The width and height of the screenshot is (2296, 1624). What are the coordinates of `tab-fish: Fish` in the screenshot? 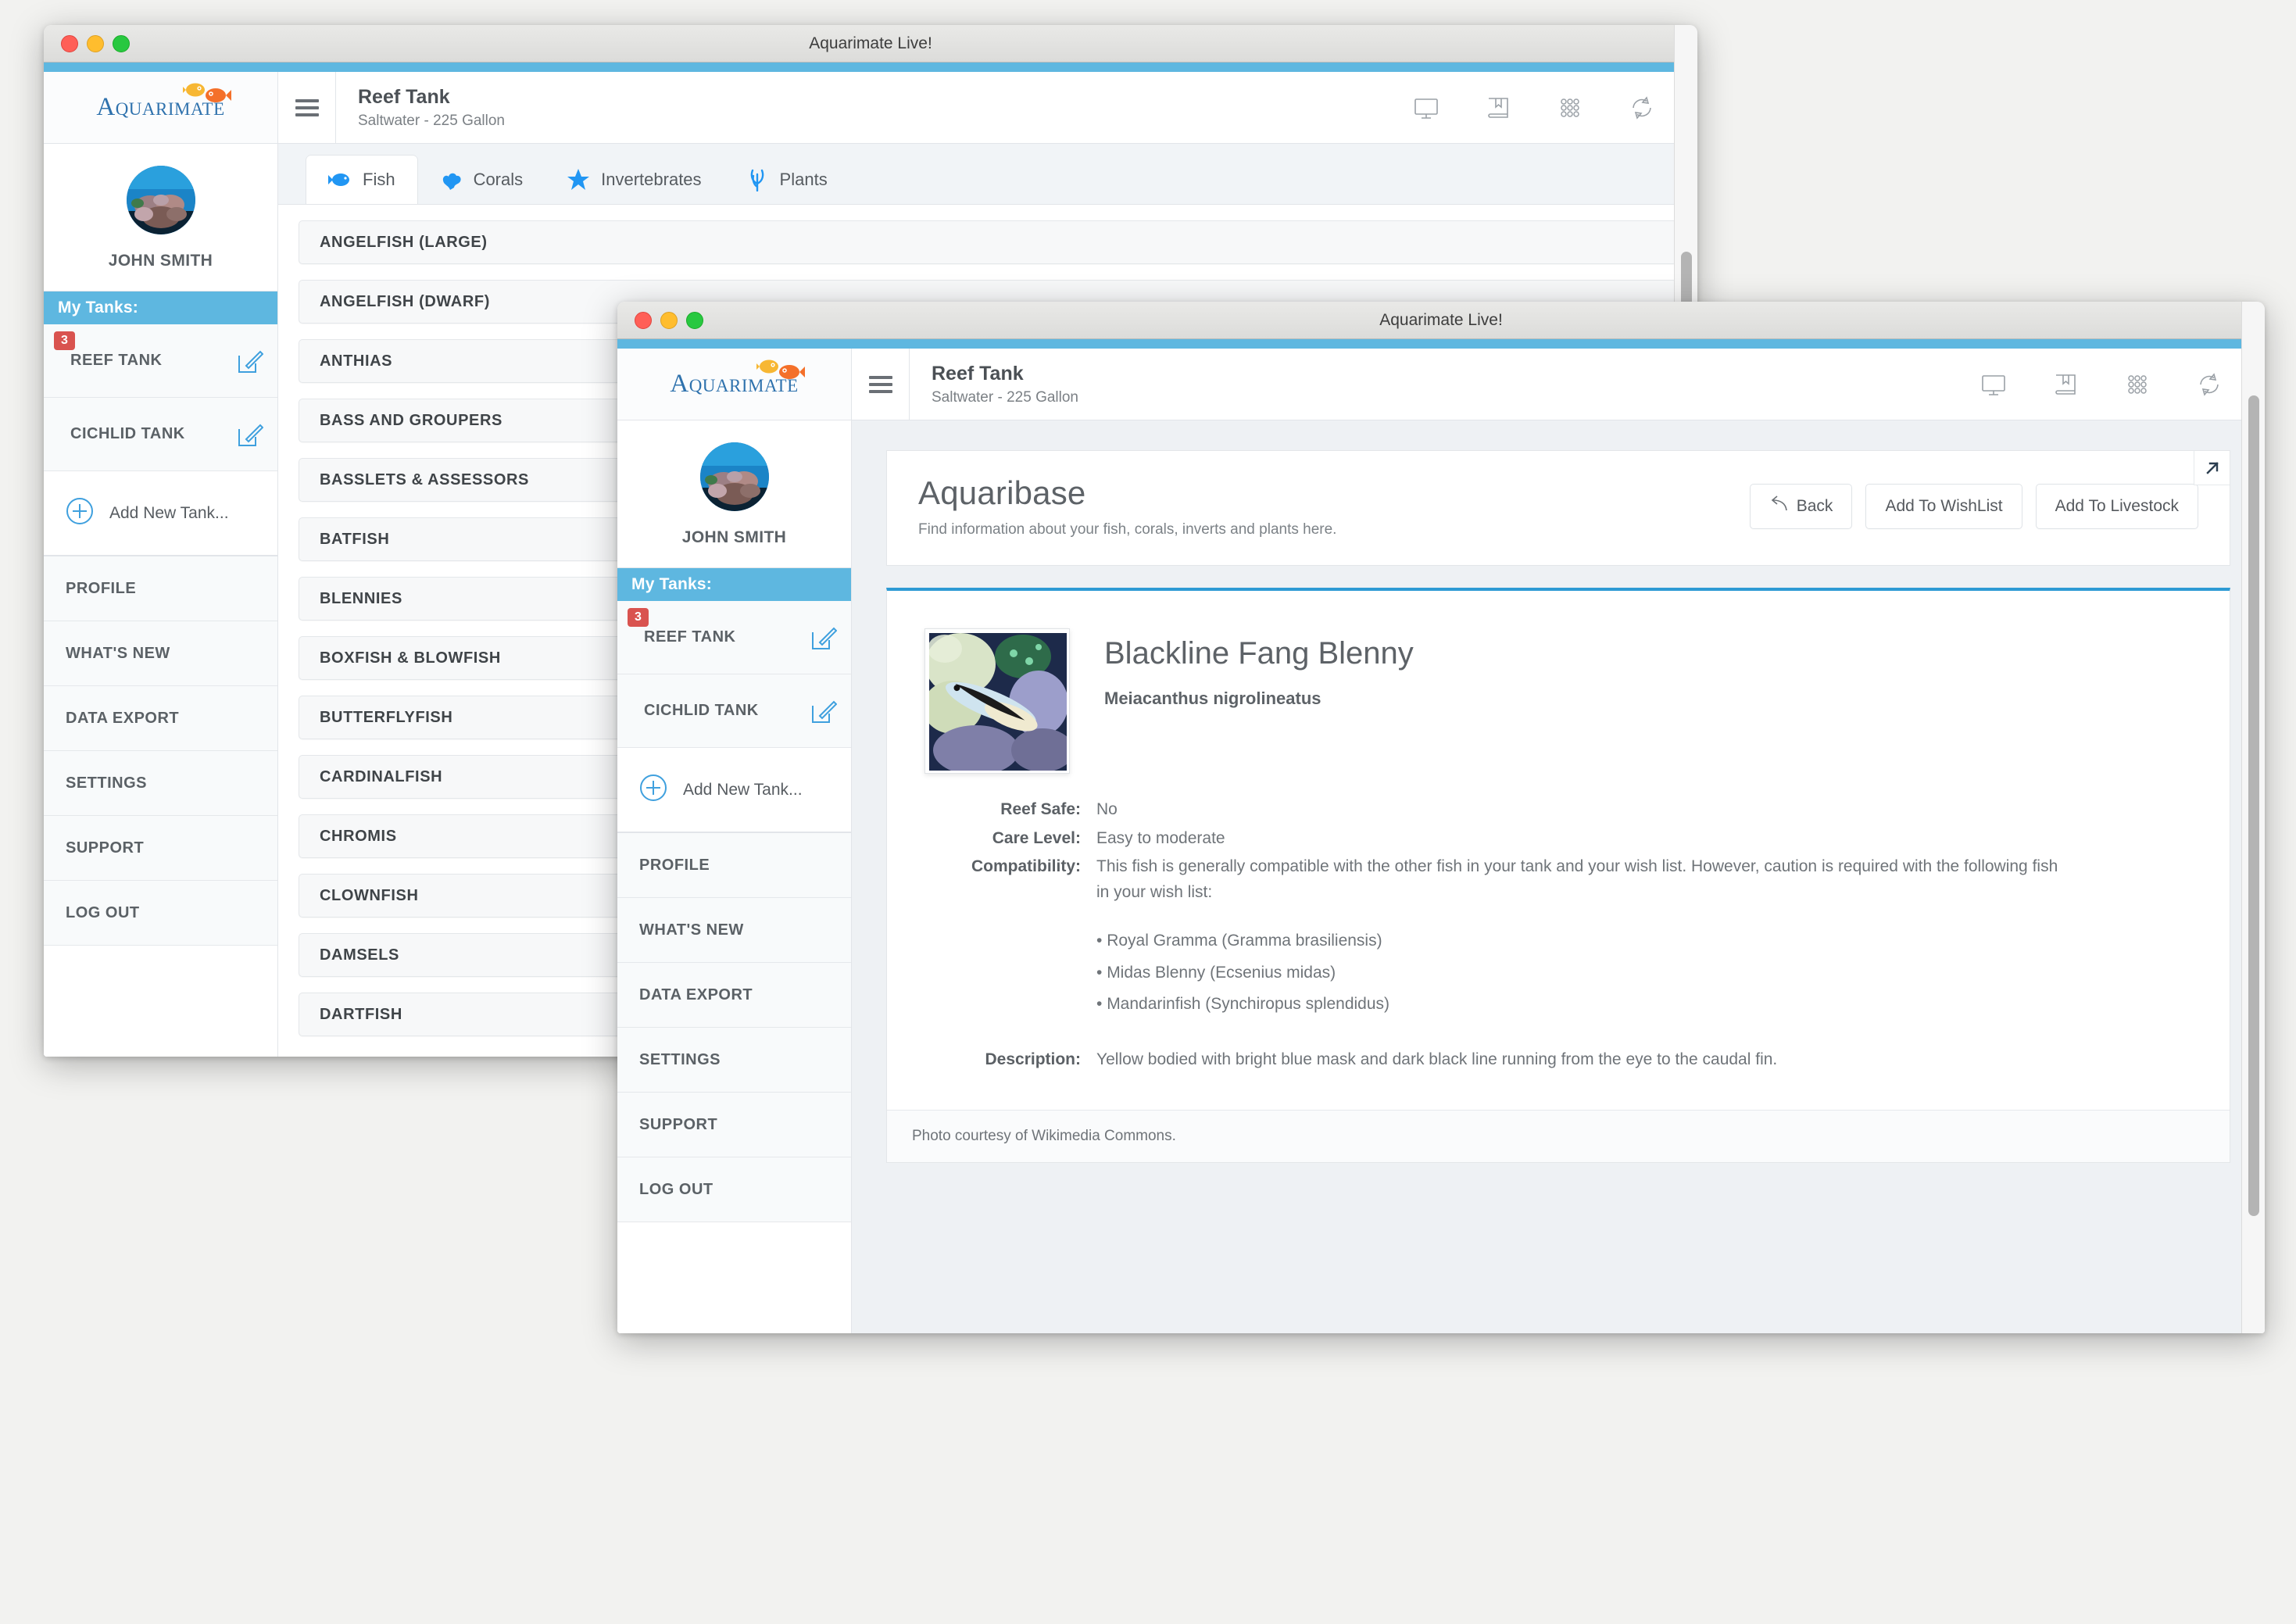 It's located at (362, 180).